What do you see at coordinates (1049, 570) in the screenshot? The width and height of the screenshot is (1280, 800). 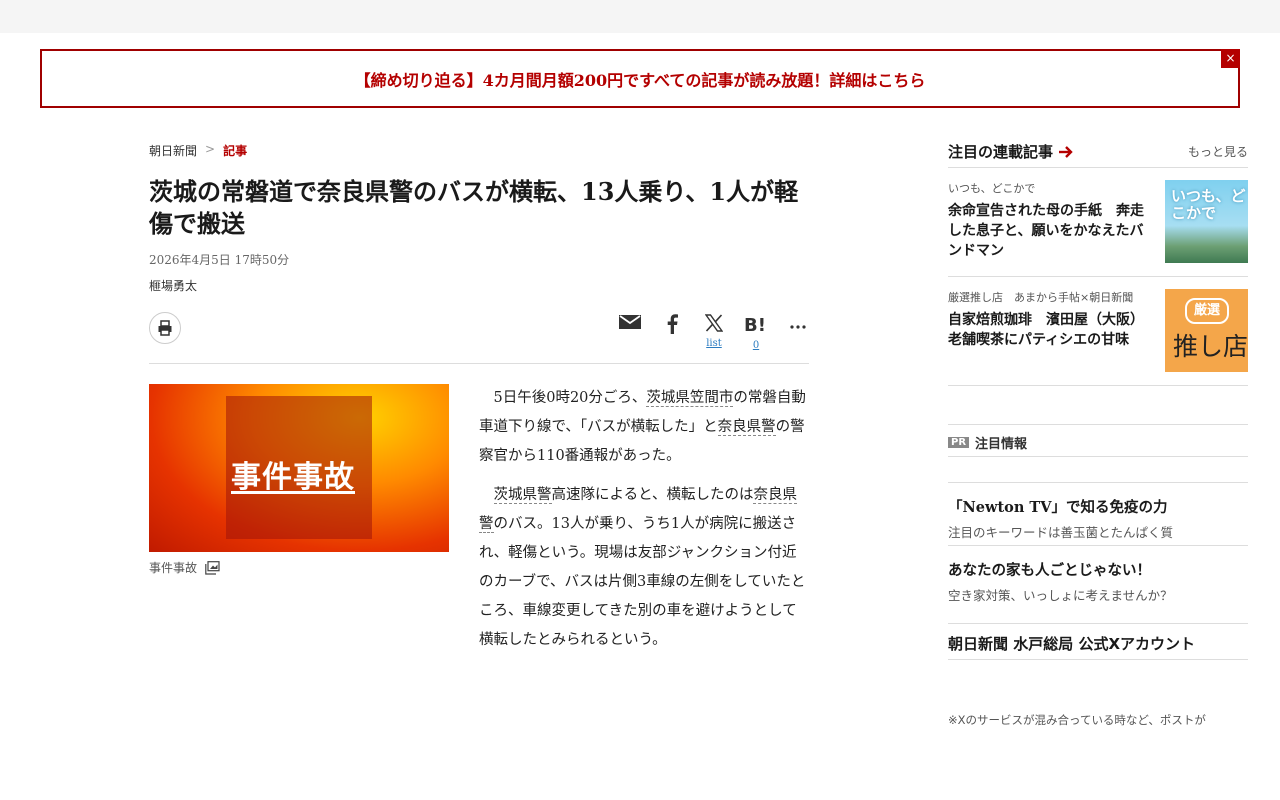 I see `ad-title: あなたの家も人ごとじゃない！` at bounding box center [1049, 570].